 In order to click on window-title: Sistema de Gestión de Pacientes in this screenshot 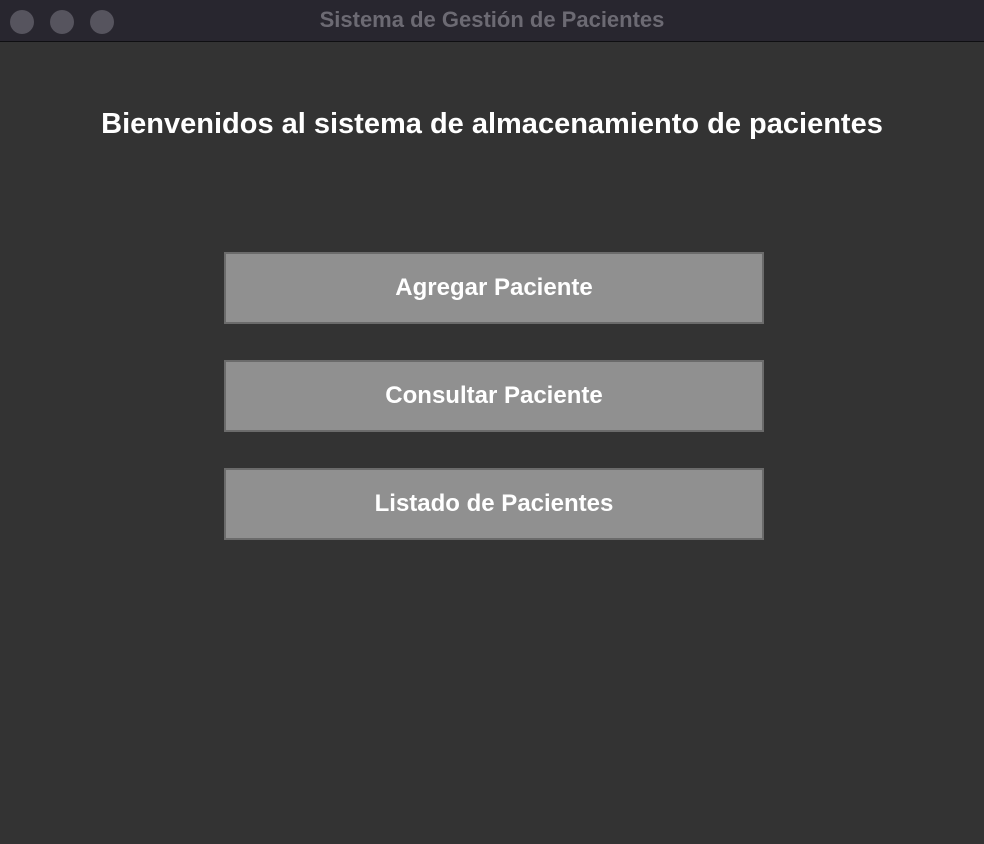, I will do `click(492, 19)`.